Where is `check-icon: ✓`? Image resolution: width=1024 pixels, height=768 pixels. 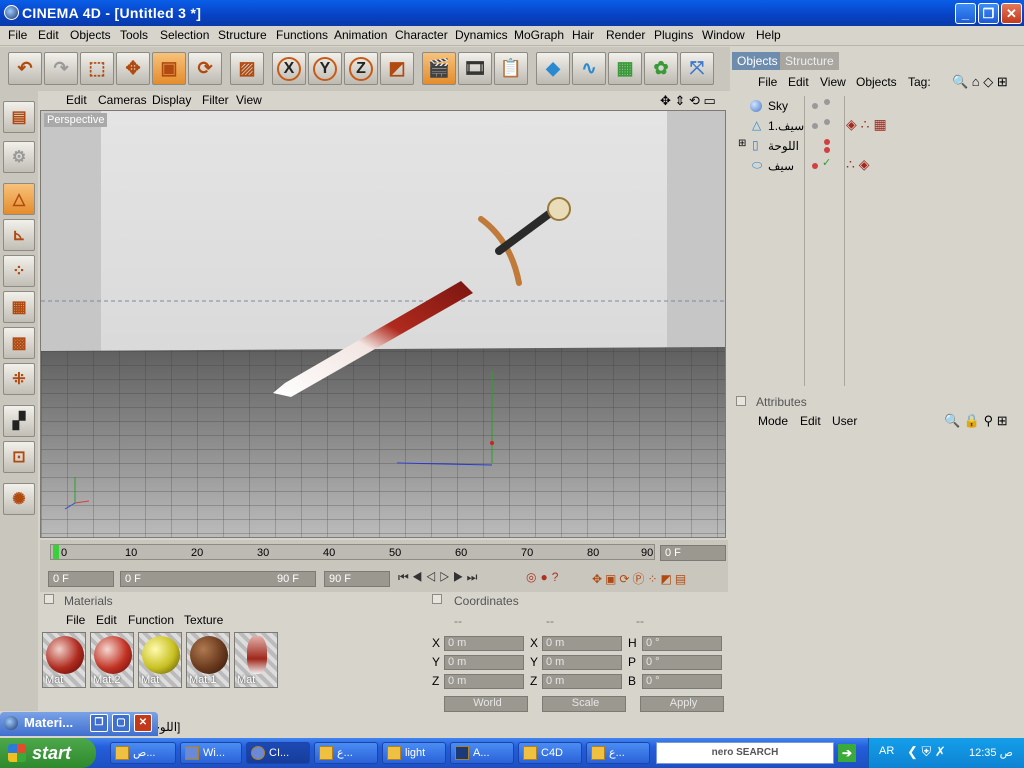 check-icon: ✓ is located at coordinates (826, 162).